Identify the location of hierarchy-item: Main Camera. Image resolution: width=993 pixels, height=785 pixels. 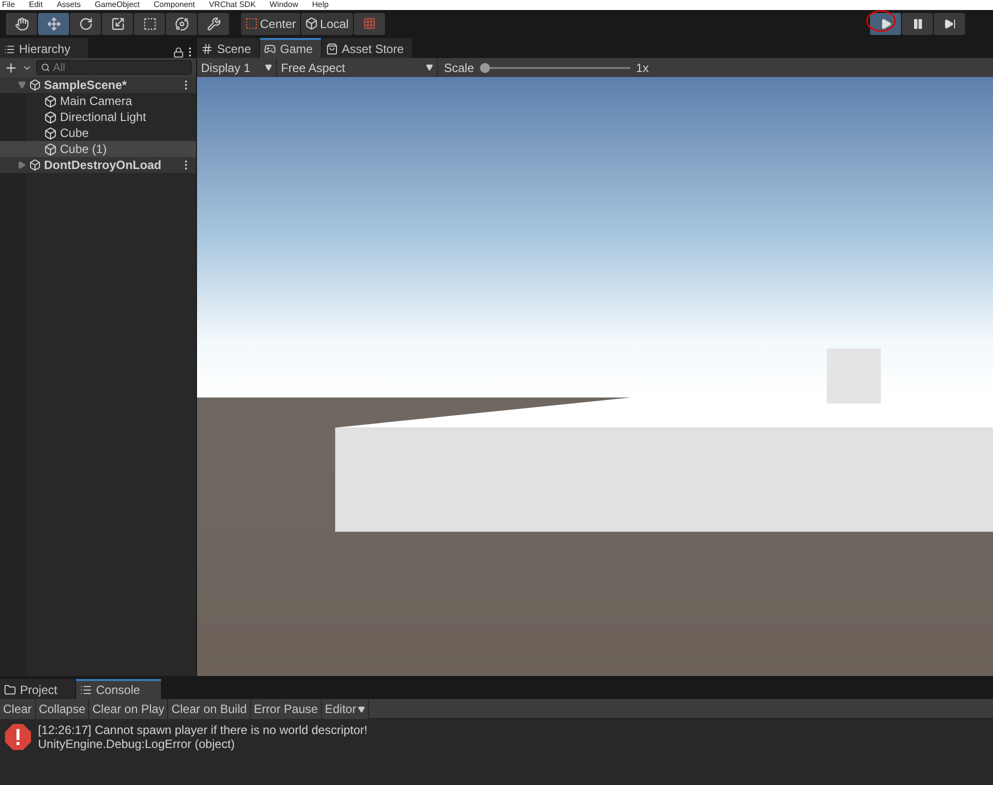
(98, 101).